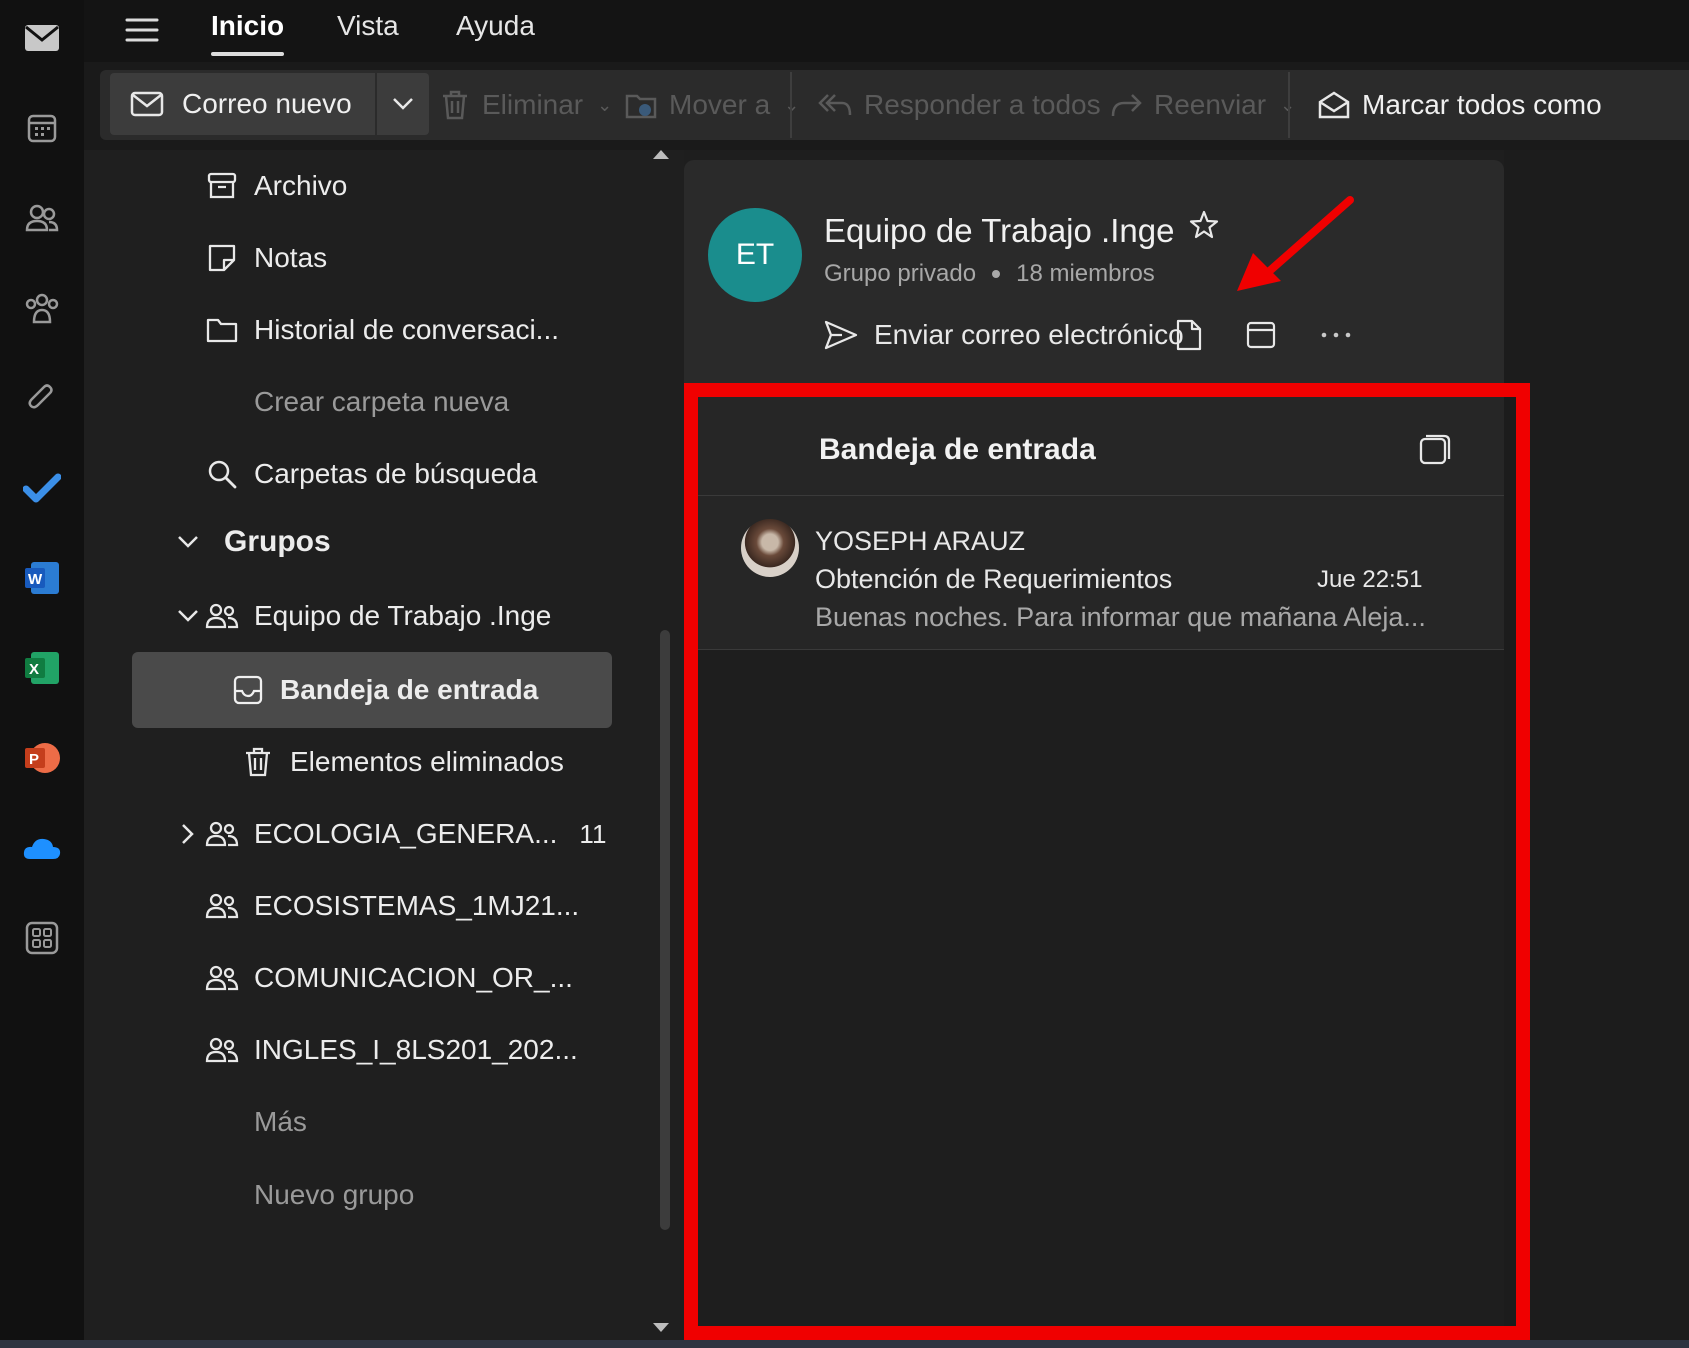 This screenshot has height=1348, width=1689. I want to click on group-label: Equipo de Trabajo .Inge, so click(403, 615).